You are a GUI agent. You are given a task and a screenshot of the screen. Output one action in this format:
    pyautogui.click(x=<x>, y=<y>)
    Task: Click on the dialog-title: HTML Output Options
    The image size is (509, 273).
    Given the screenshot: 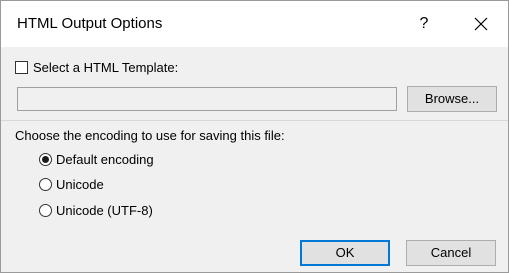 What is the action you would take?
    pyautogui.click(x=90, y=23)
    